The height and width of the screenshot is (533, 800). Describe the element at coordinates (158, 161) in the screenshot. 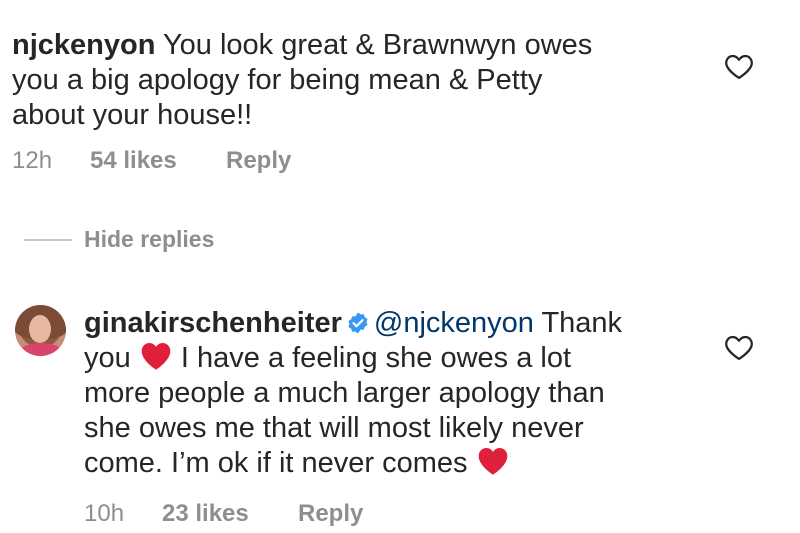

I see `comment-likes-count: 54 likes` at that location.